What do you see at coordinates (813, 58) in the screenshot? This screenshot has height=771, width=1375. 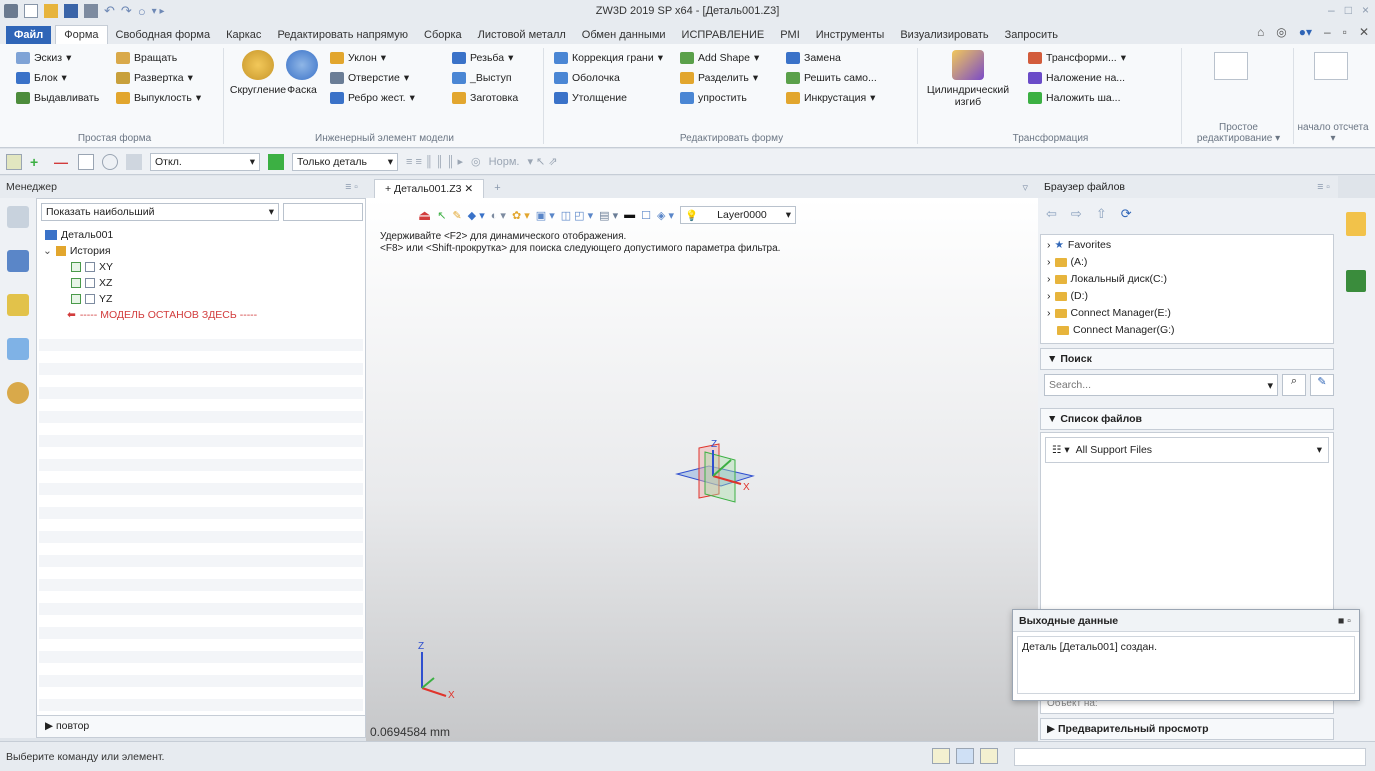 I see `replace-button: Замена` at bounding box center [813, 58].